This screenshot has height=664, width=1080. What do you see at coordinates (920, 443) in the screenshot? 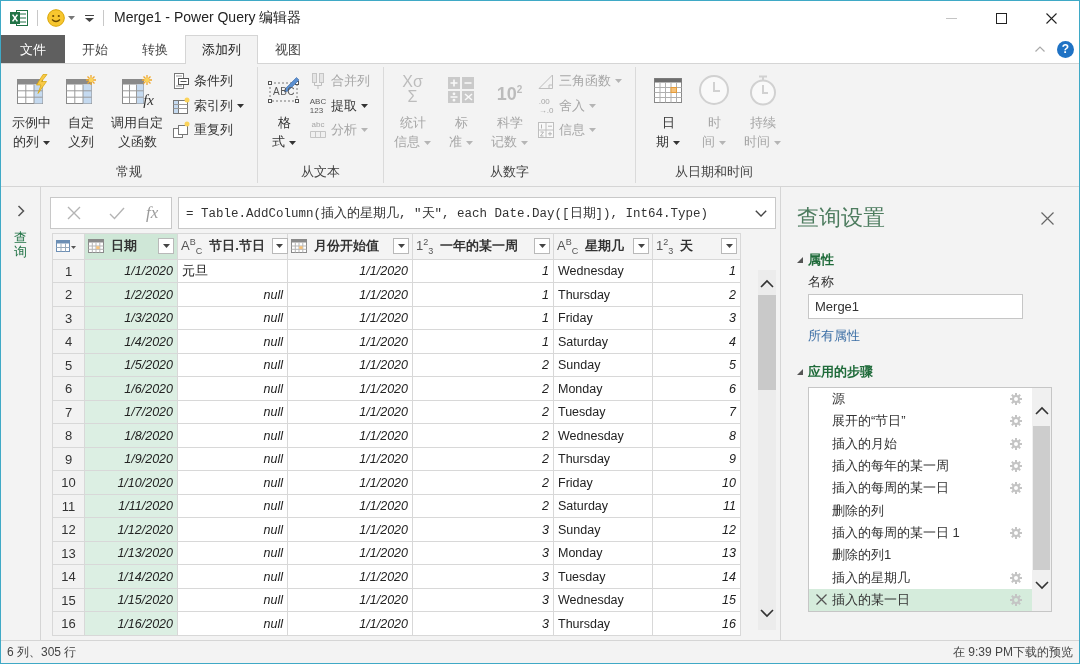
I see `step-item: 插入的月始` at bounding box center [920, 443].